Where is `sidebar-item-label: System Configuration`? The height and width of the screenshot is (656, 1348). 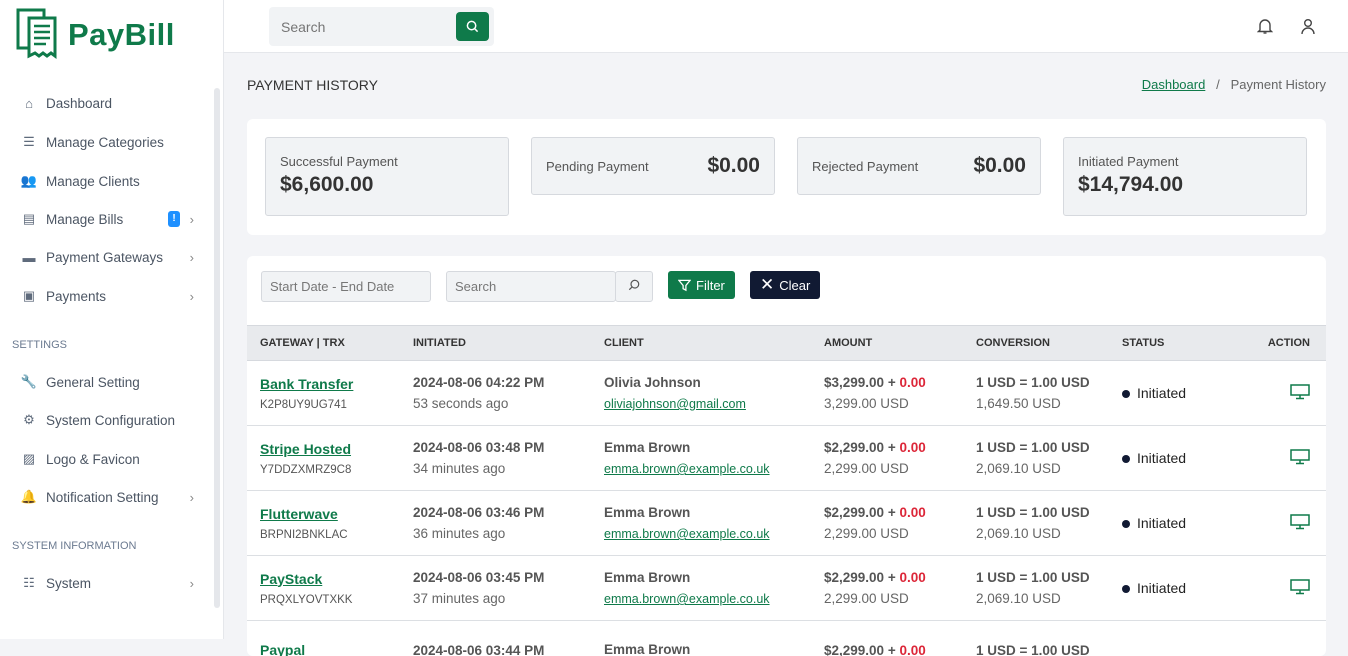
sidebar-item-label: System Configuration is located at coordinates (110, 420).